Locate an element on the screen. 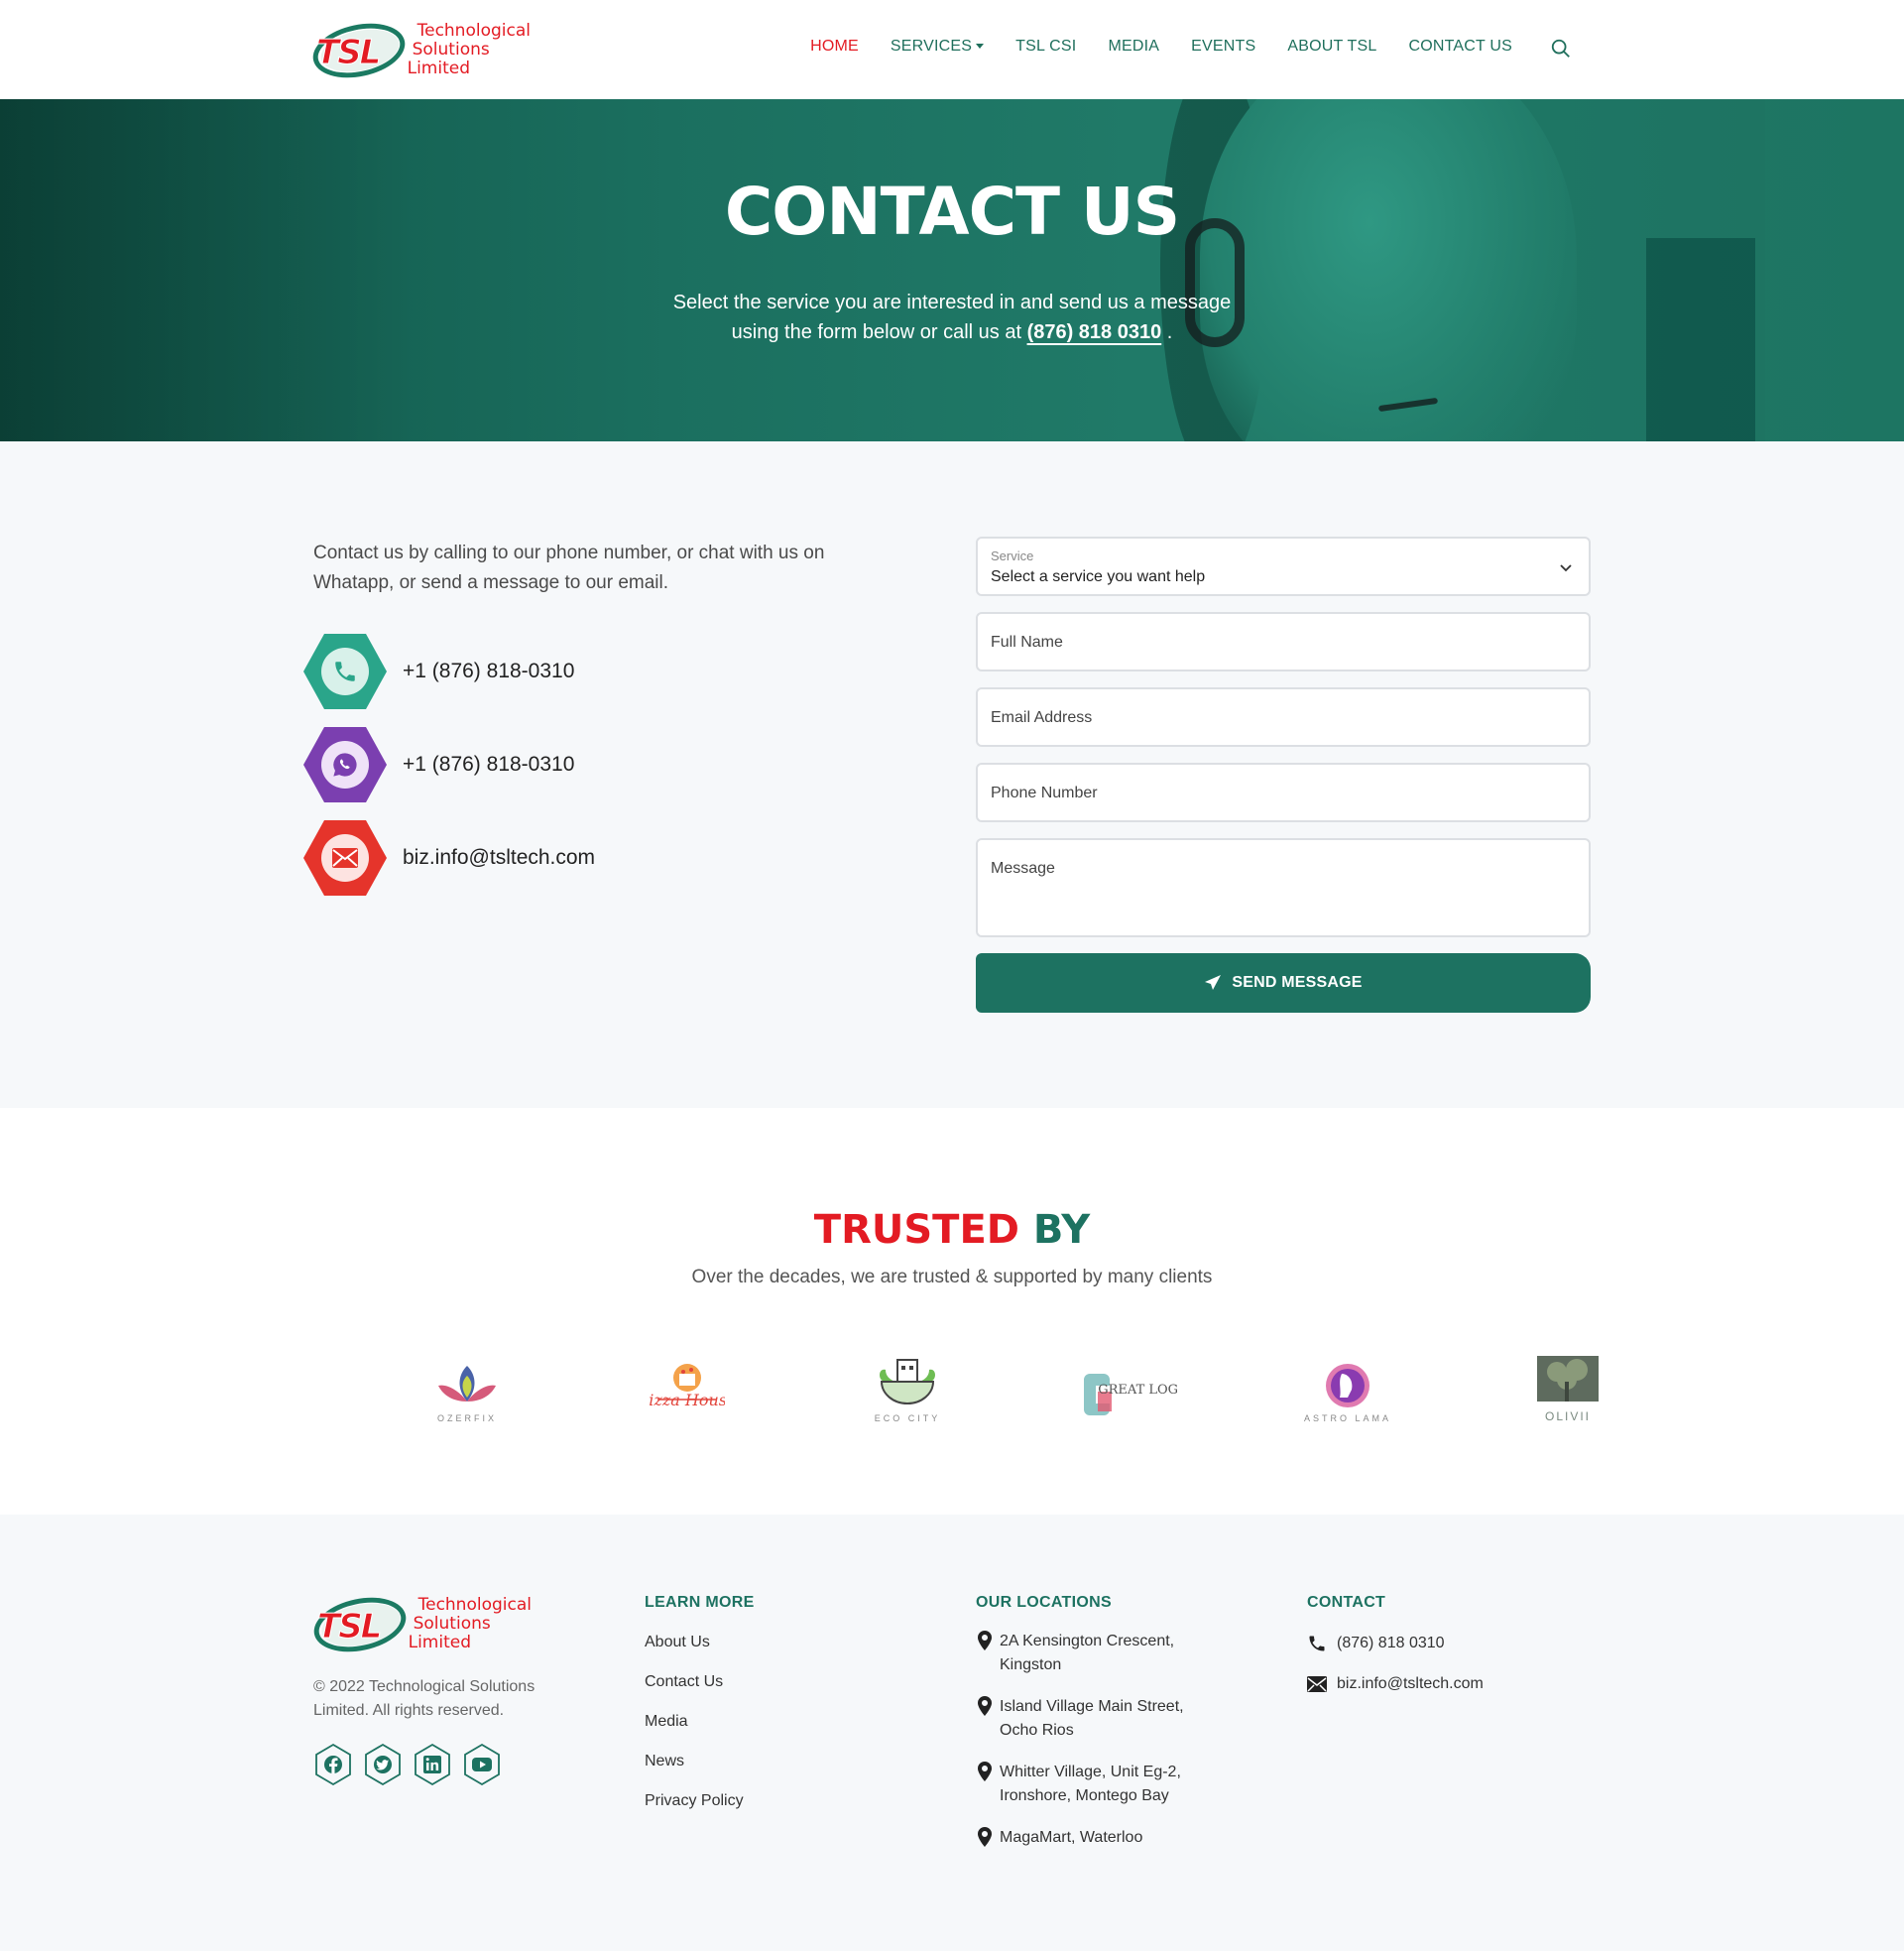  footer-link-about: About Us is located at coordinates (700, 1642).